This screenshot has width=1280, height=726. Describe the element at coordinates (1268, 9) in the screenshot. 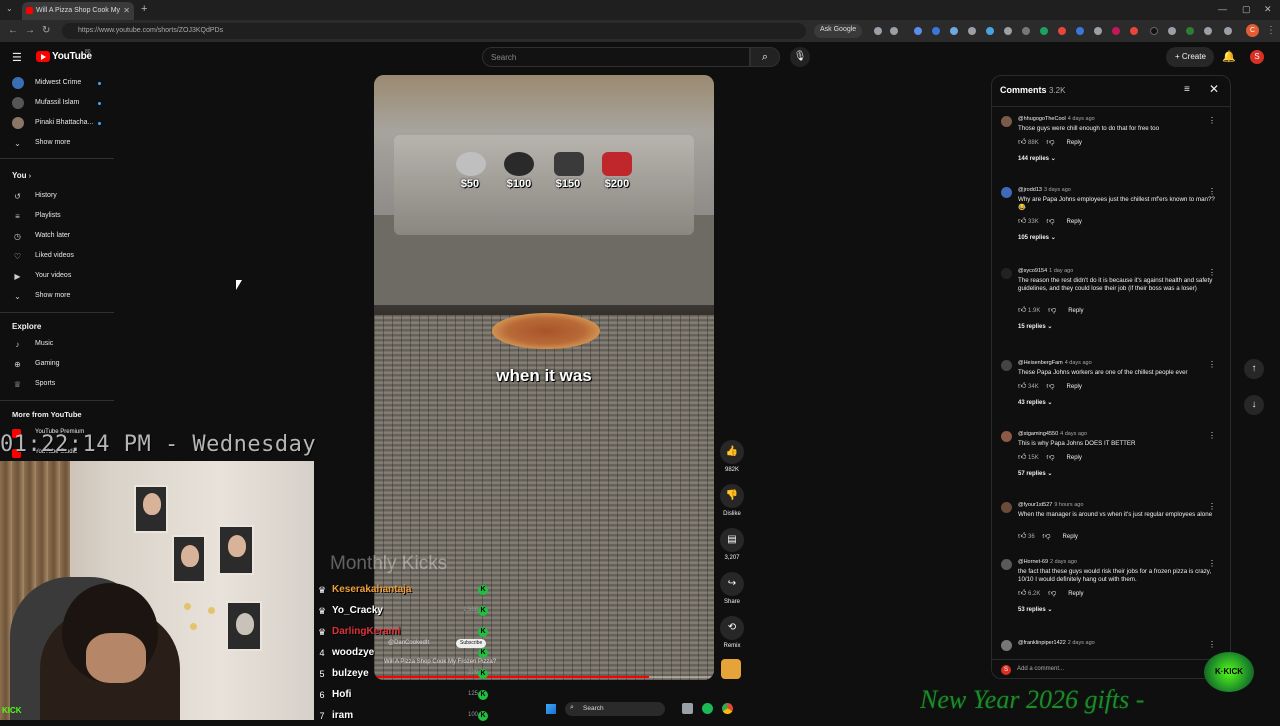

I see `close-window-icon: ✕` at that location.